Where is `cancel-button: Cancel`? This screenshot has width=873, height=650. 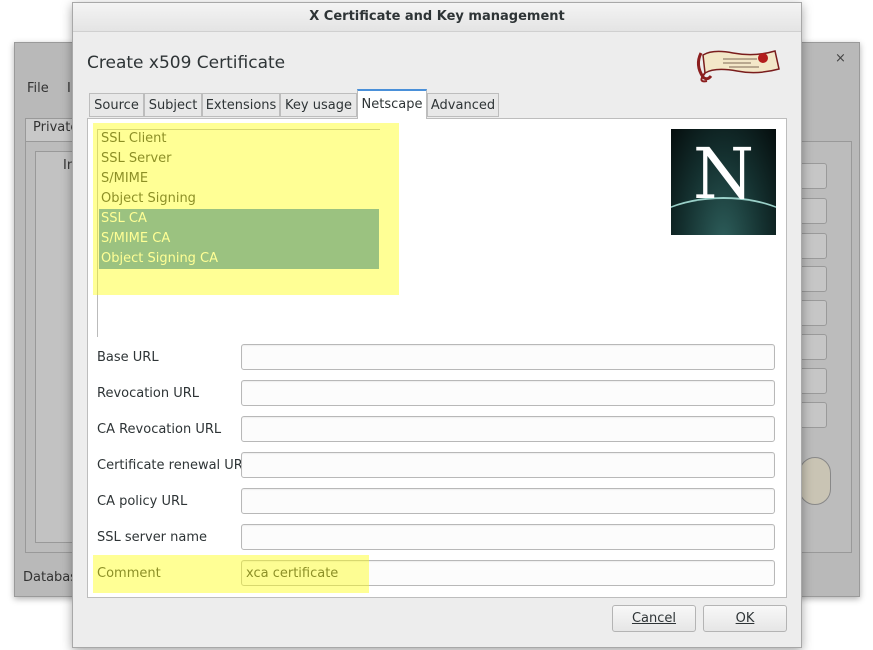 cancel-button: Cancel is located at coordinates (654, 618).